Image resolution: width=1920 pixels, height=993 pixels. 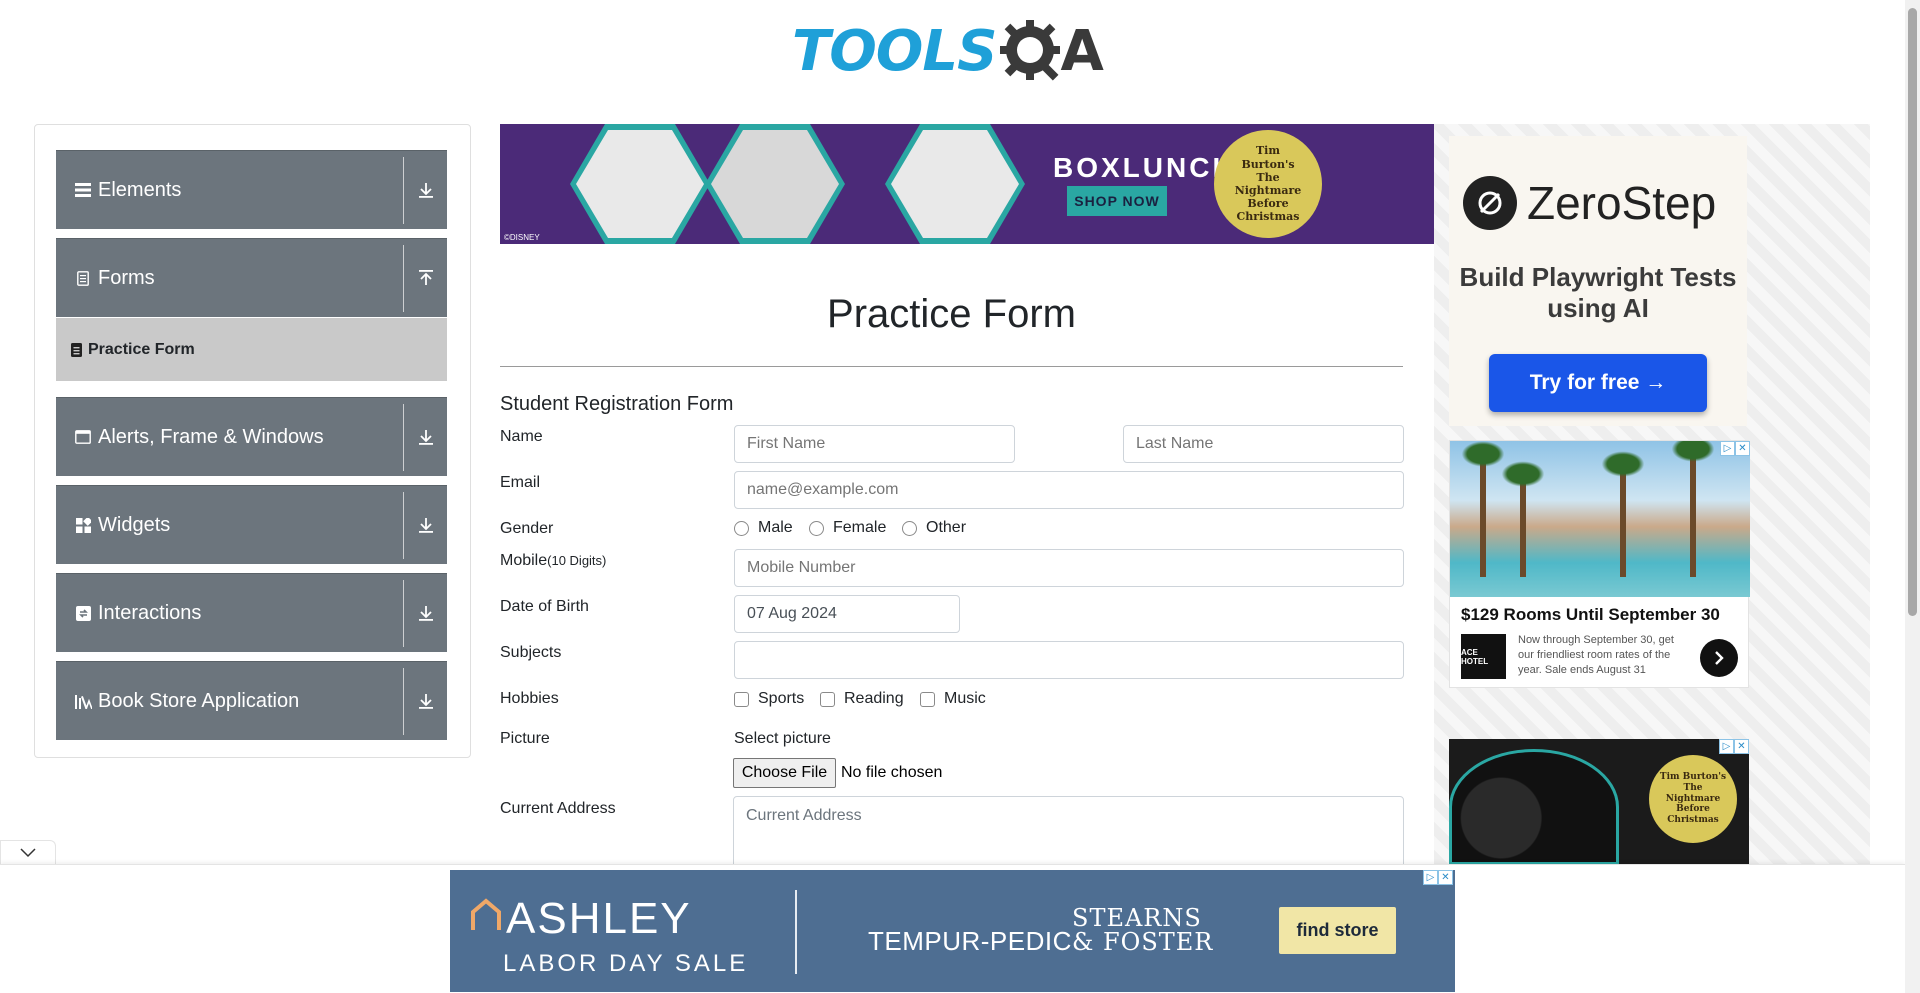 I want to click on email-input, so click(x=1069, y=490).